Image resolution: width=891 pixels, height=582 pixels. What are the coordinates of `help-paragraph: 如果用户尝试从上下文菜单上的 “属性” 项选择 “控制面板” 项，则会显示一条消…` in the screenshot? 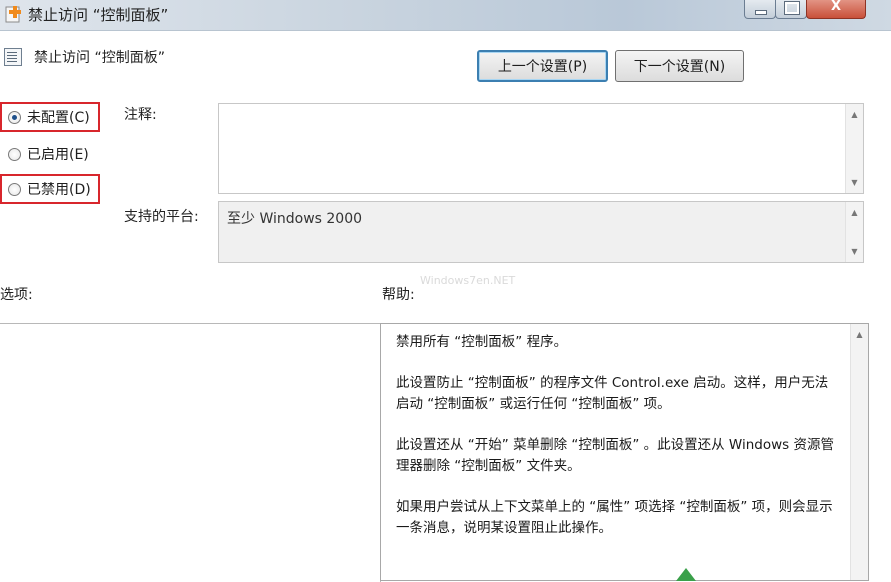 It's located at (614, 517).